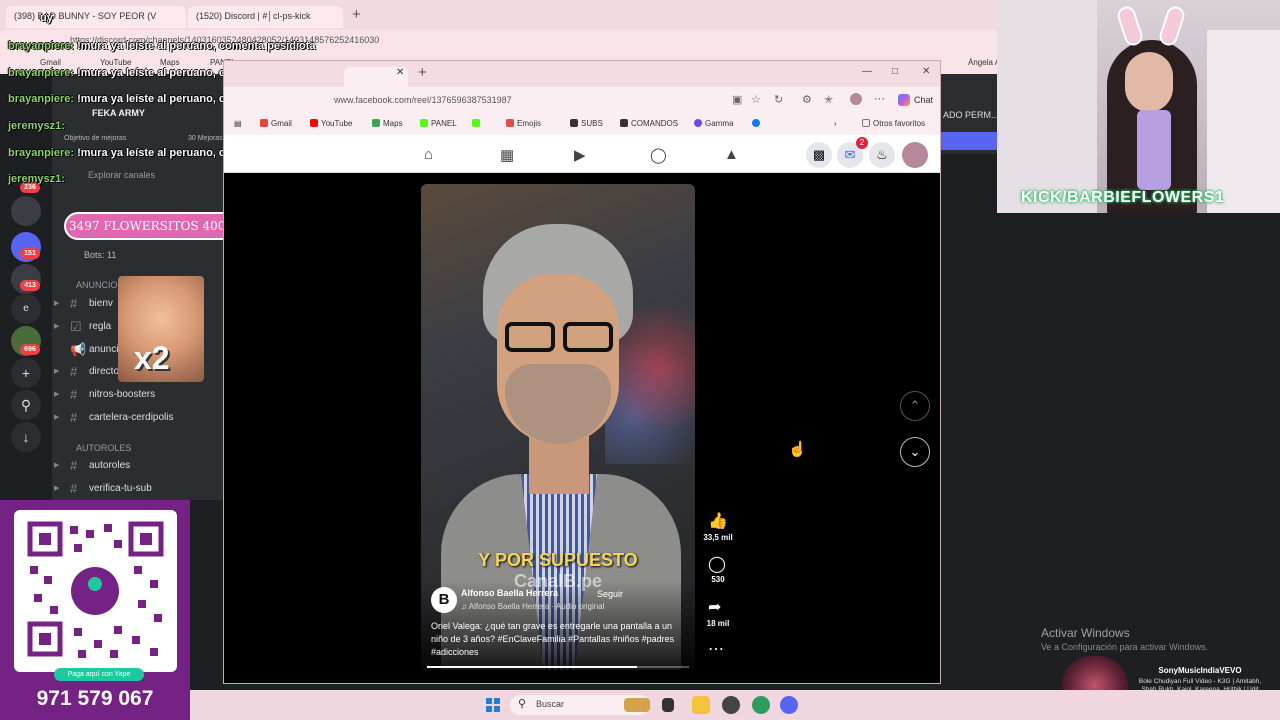 The height and width of the screenshot is (720, 1280). I want to click on facebook-icon, so click(756, 123).